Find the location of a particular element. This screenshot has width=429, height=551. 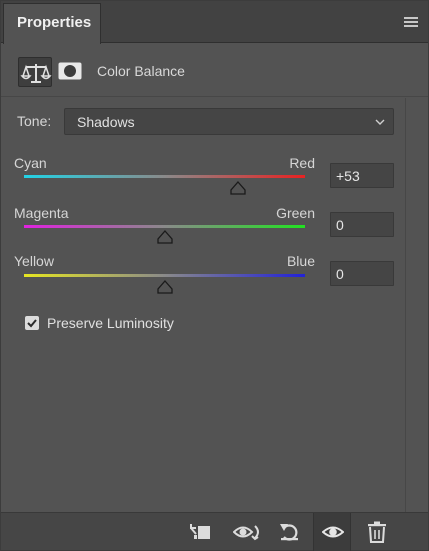

tab-properties-label: Properties is located at coordinates (54, 22).